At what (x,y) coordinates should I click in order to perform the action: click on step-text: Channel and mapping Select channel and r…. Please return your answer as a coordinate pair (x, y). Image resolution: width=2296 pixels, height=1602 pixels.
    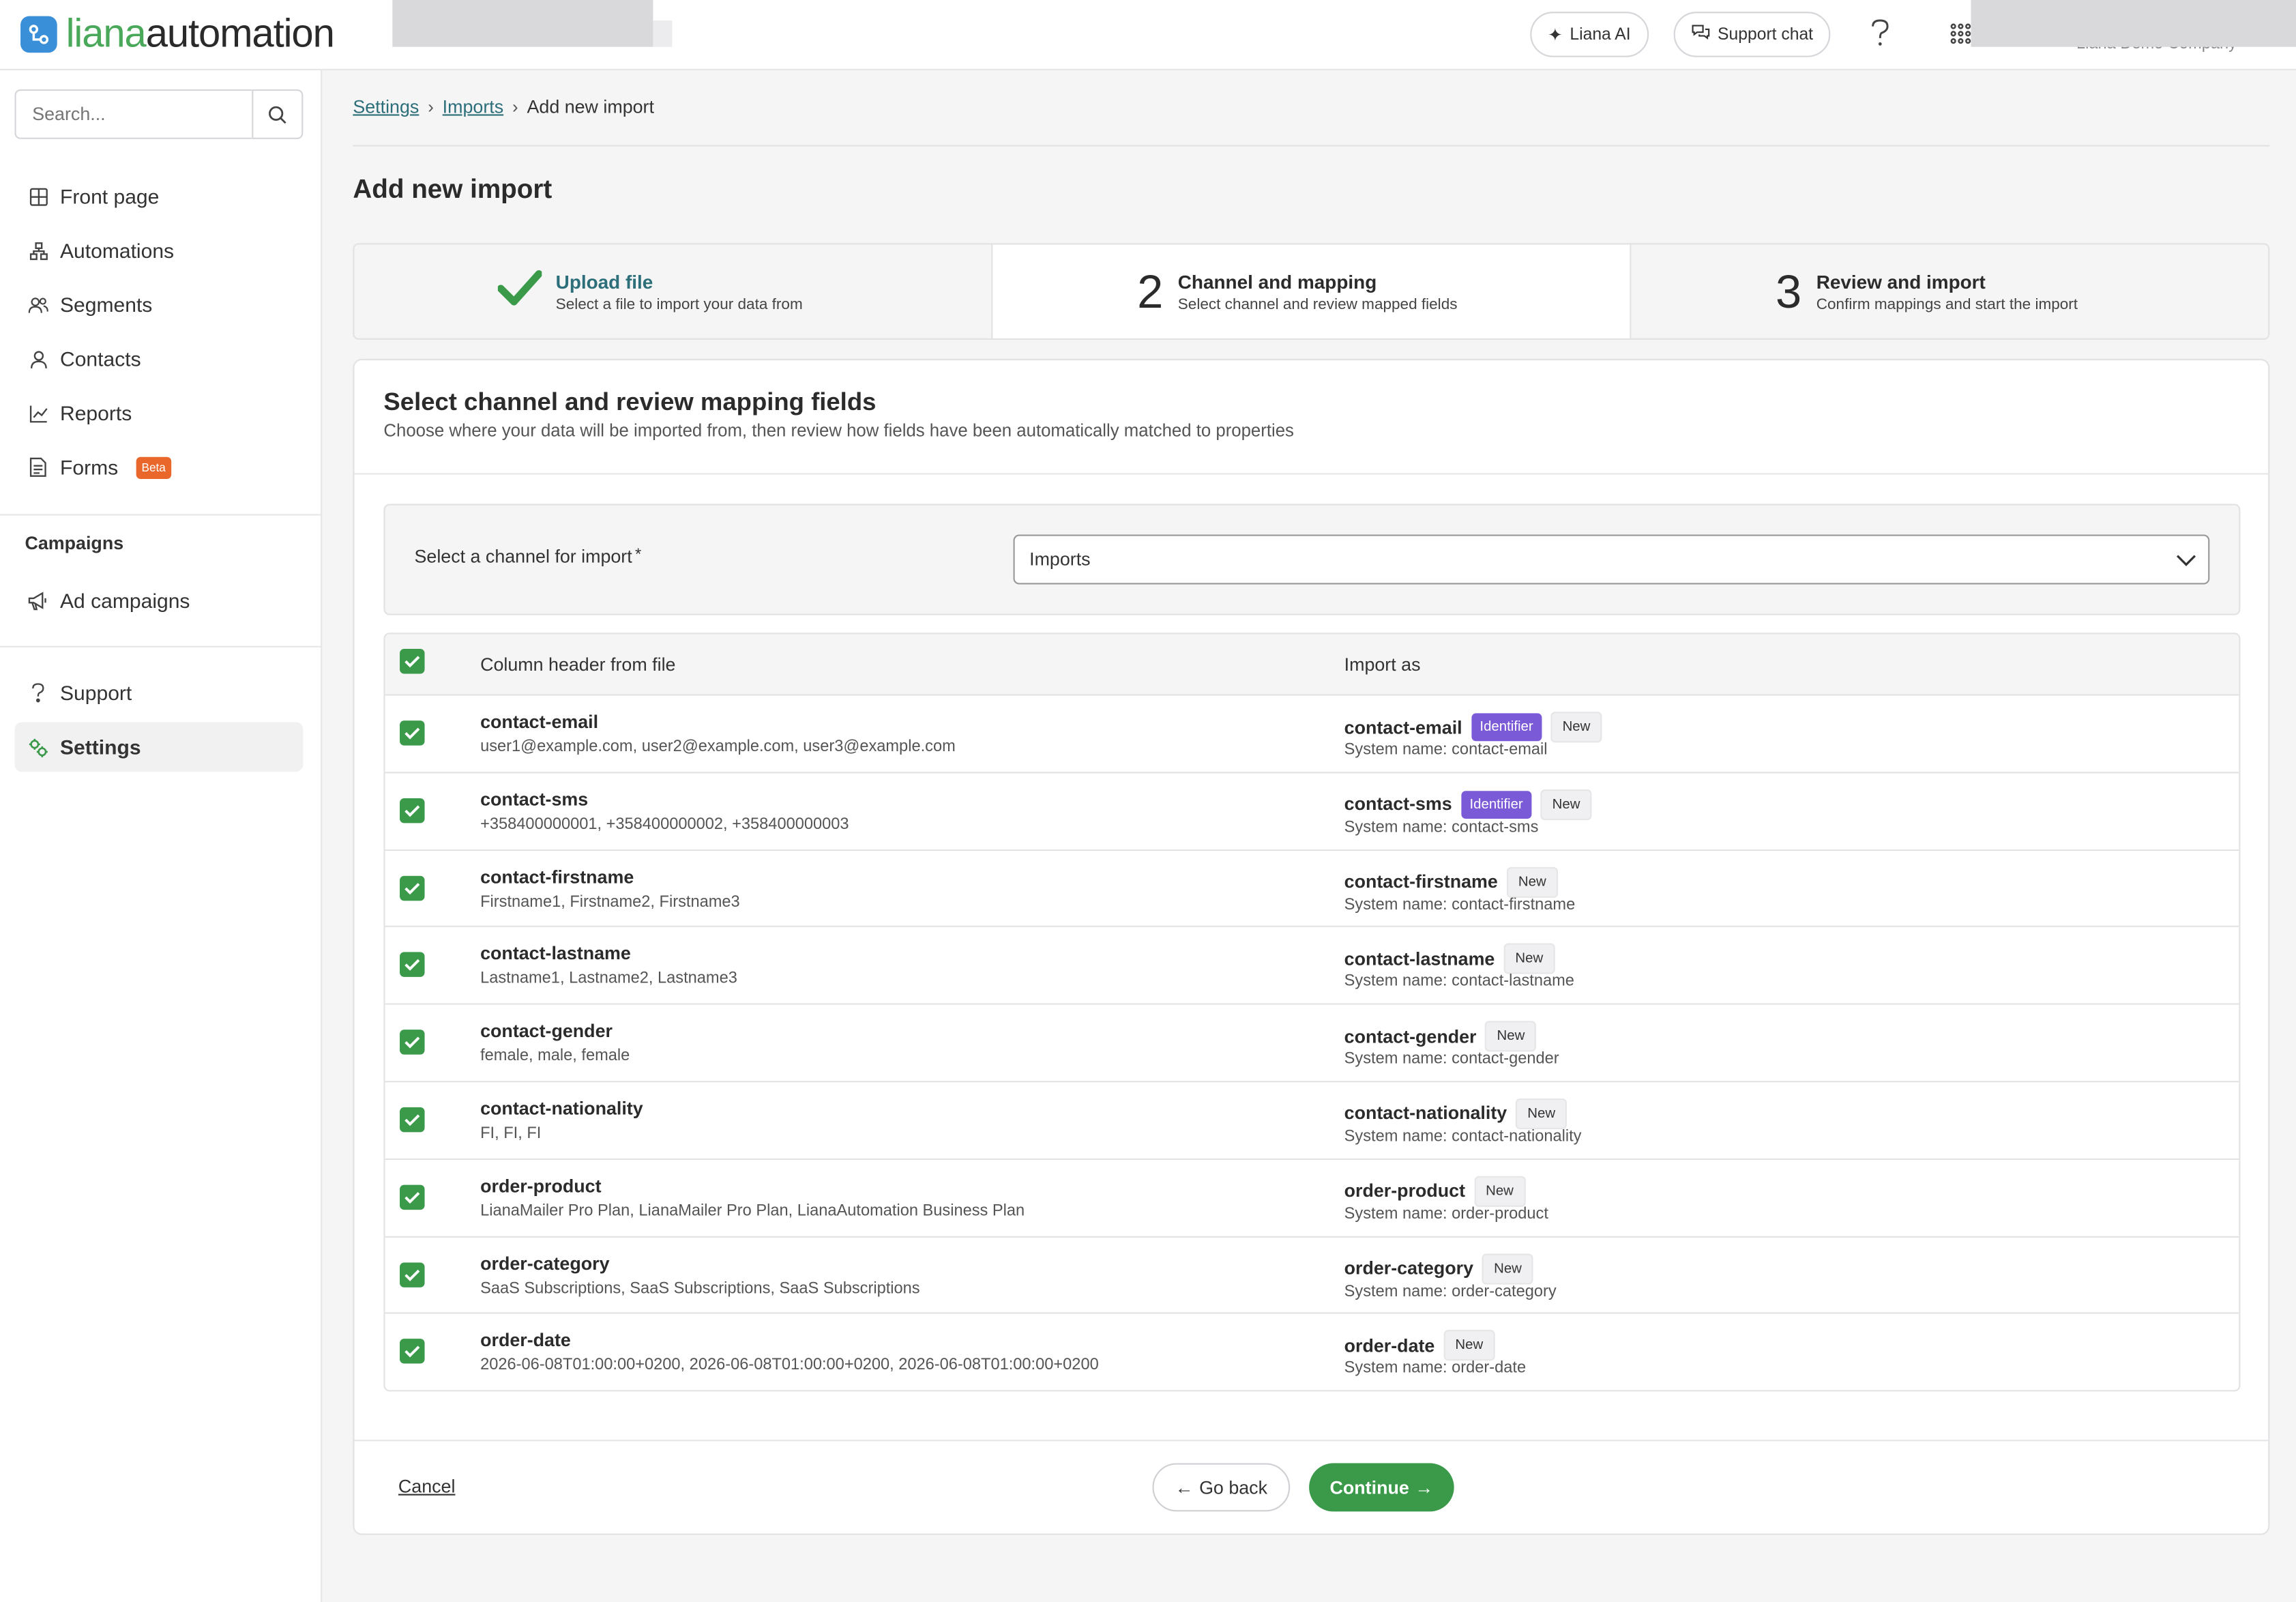
    Looking at the image, I should click on (1332, 291).